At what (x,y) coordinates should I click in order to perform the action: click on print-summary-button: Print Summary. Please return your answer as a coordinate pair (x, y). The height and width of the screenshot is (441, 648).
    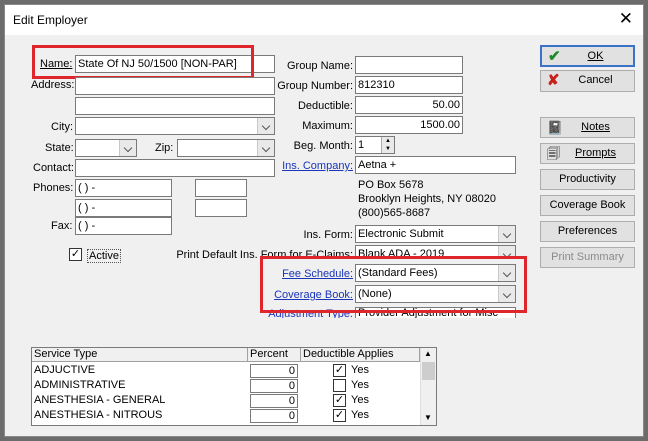
    Looking at the image, I should click on (587, 257).